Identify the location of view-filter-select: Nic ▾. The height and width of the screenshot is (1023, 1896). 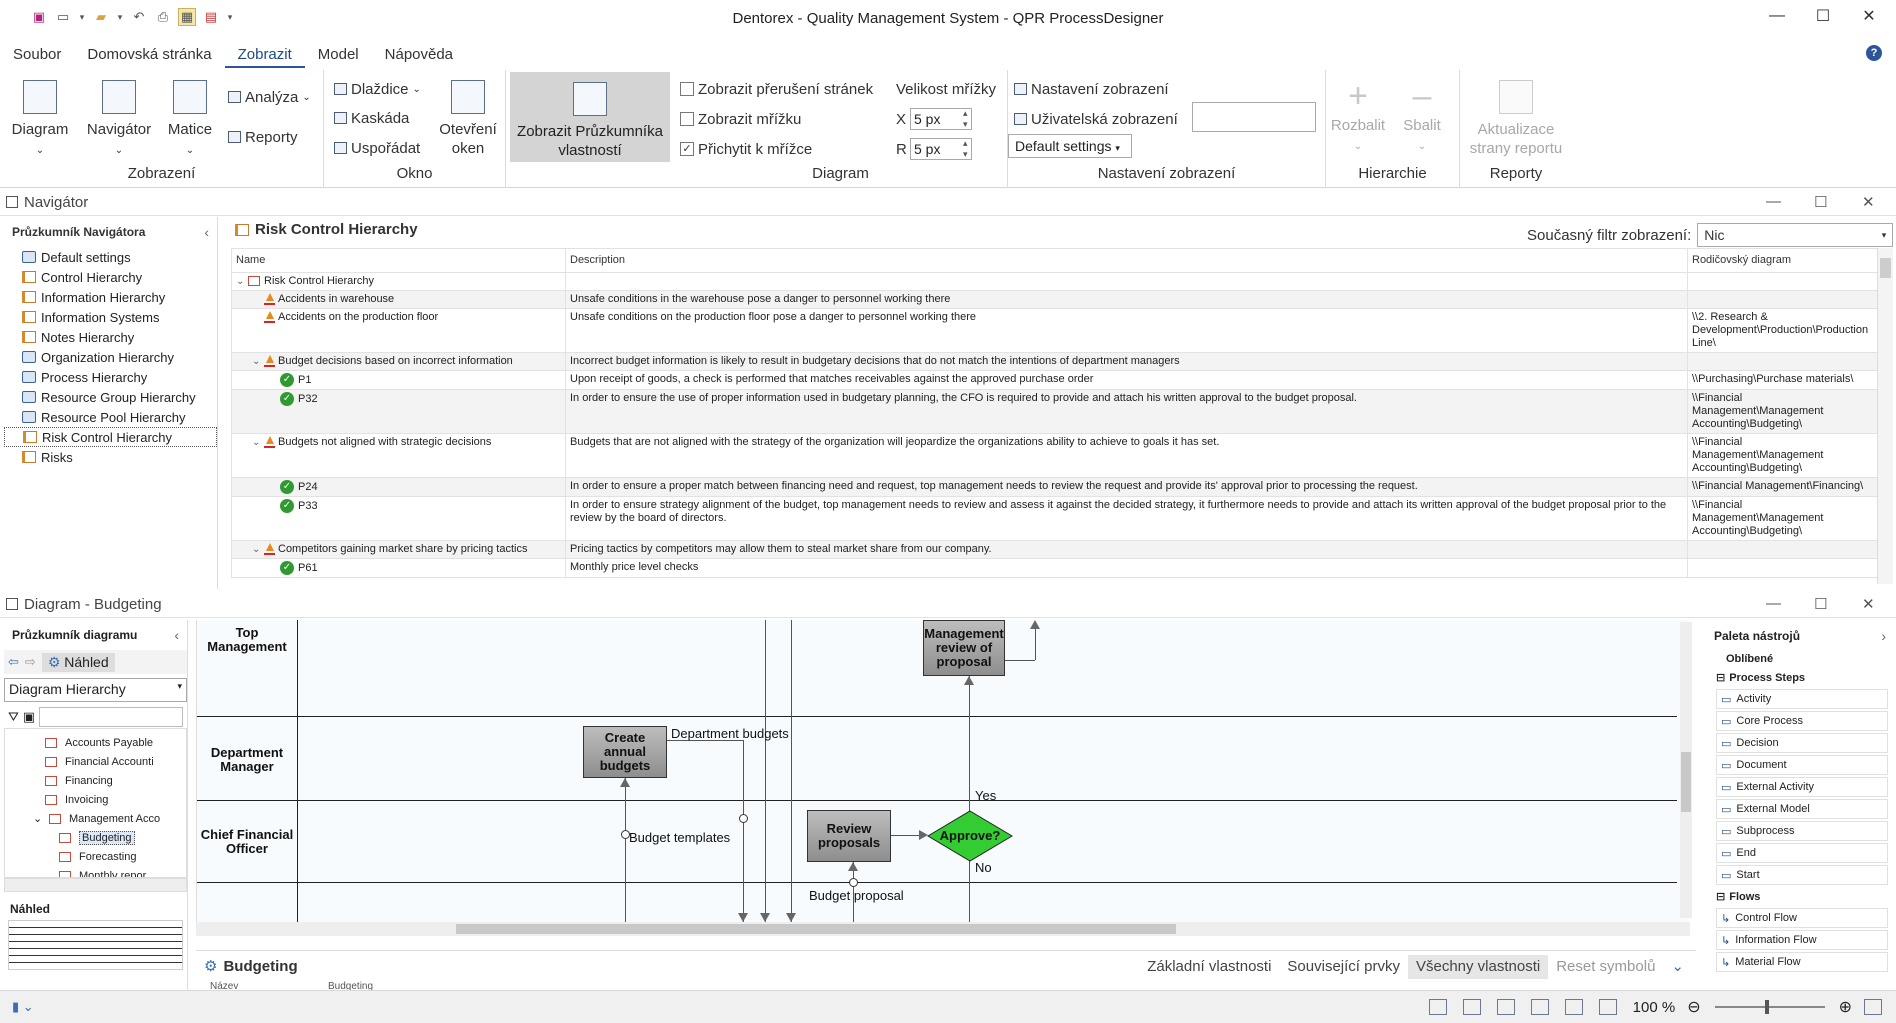
(1795, 235).